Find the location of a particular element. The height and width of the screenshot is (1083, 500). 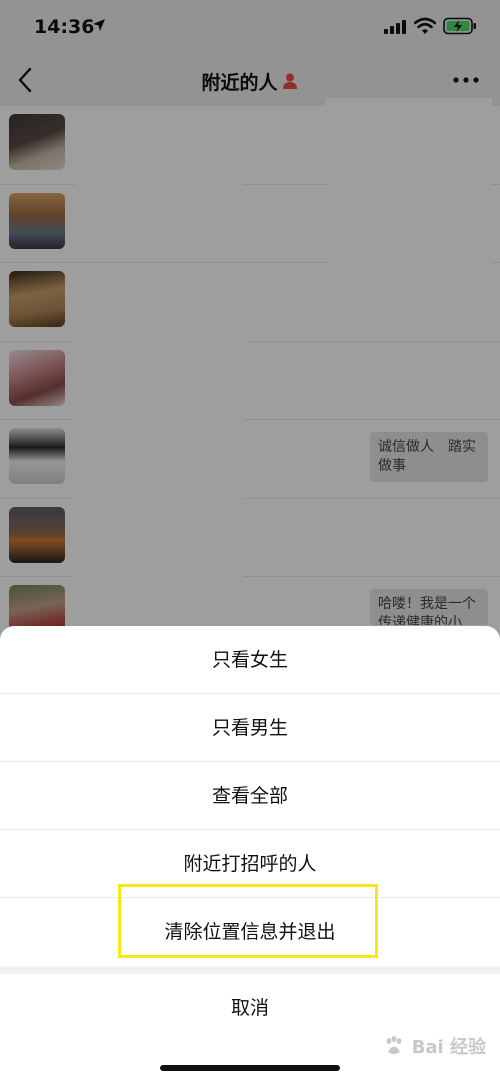

cancel-button: 取消 is located at coordinates (250, 1008).